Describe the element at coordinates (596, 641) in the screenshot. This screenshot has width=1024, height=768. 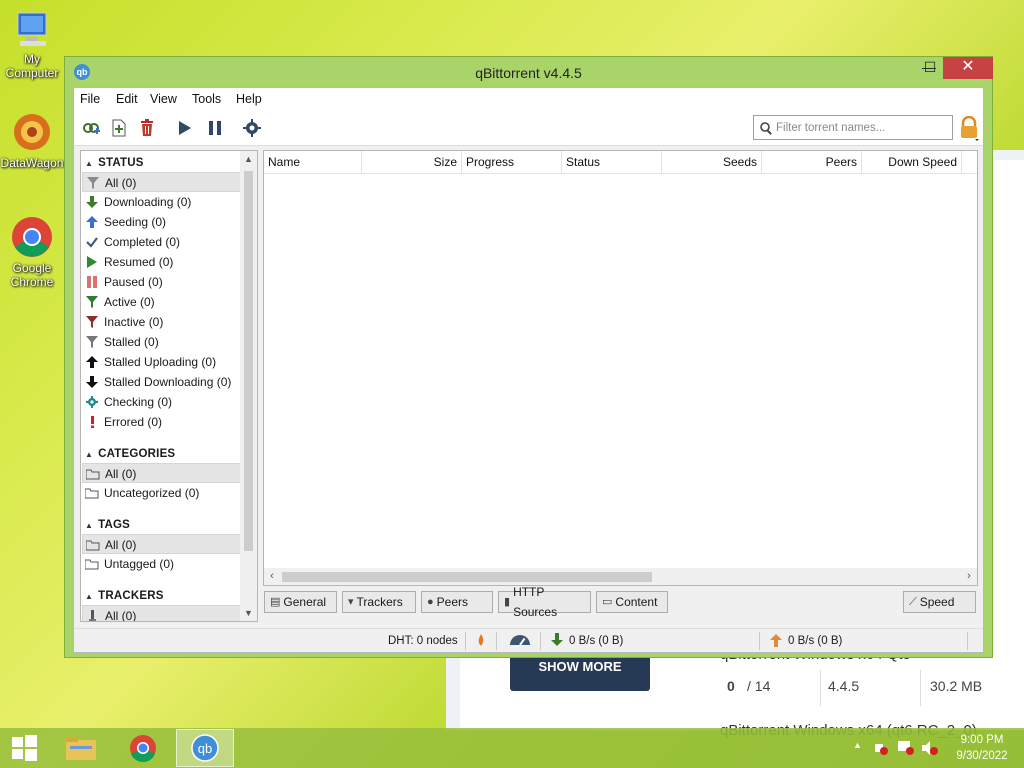
I see `download-speed: 0 B/s (0 B)` at that location.